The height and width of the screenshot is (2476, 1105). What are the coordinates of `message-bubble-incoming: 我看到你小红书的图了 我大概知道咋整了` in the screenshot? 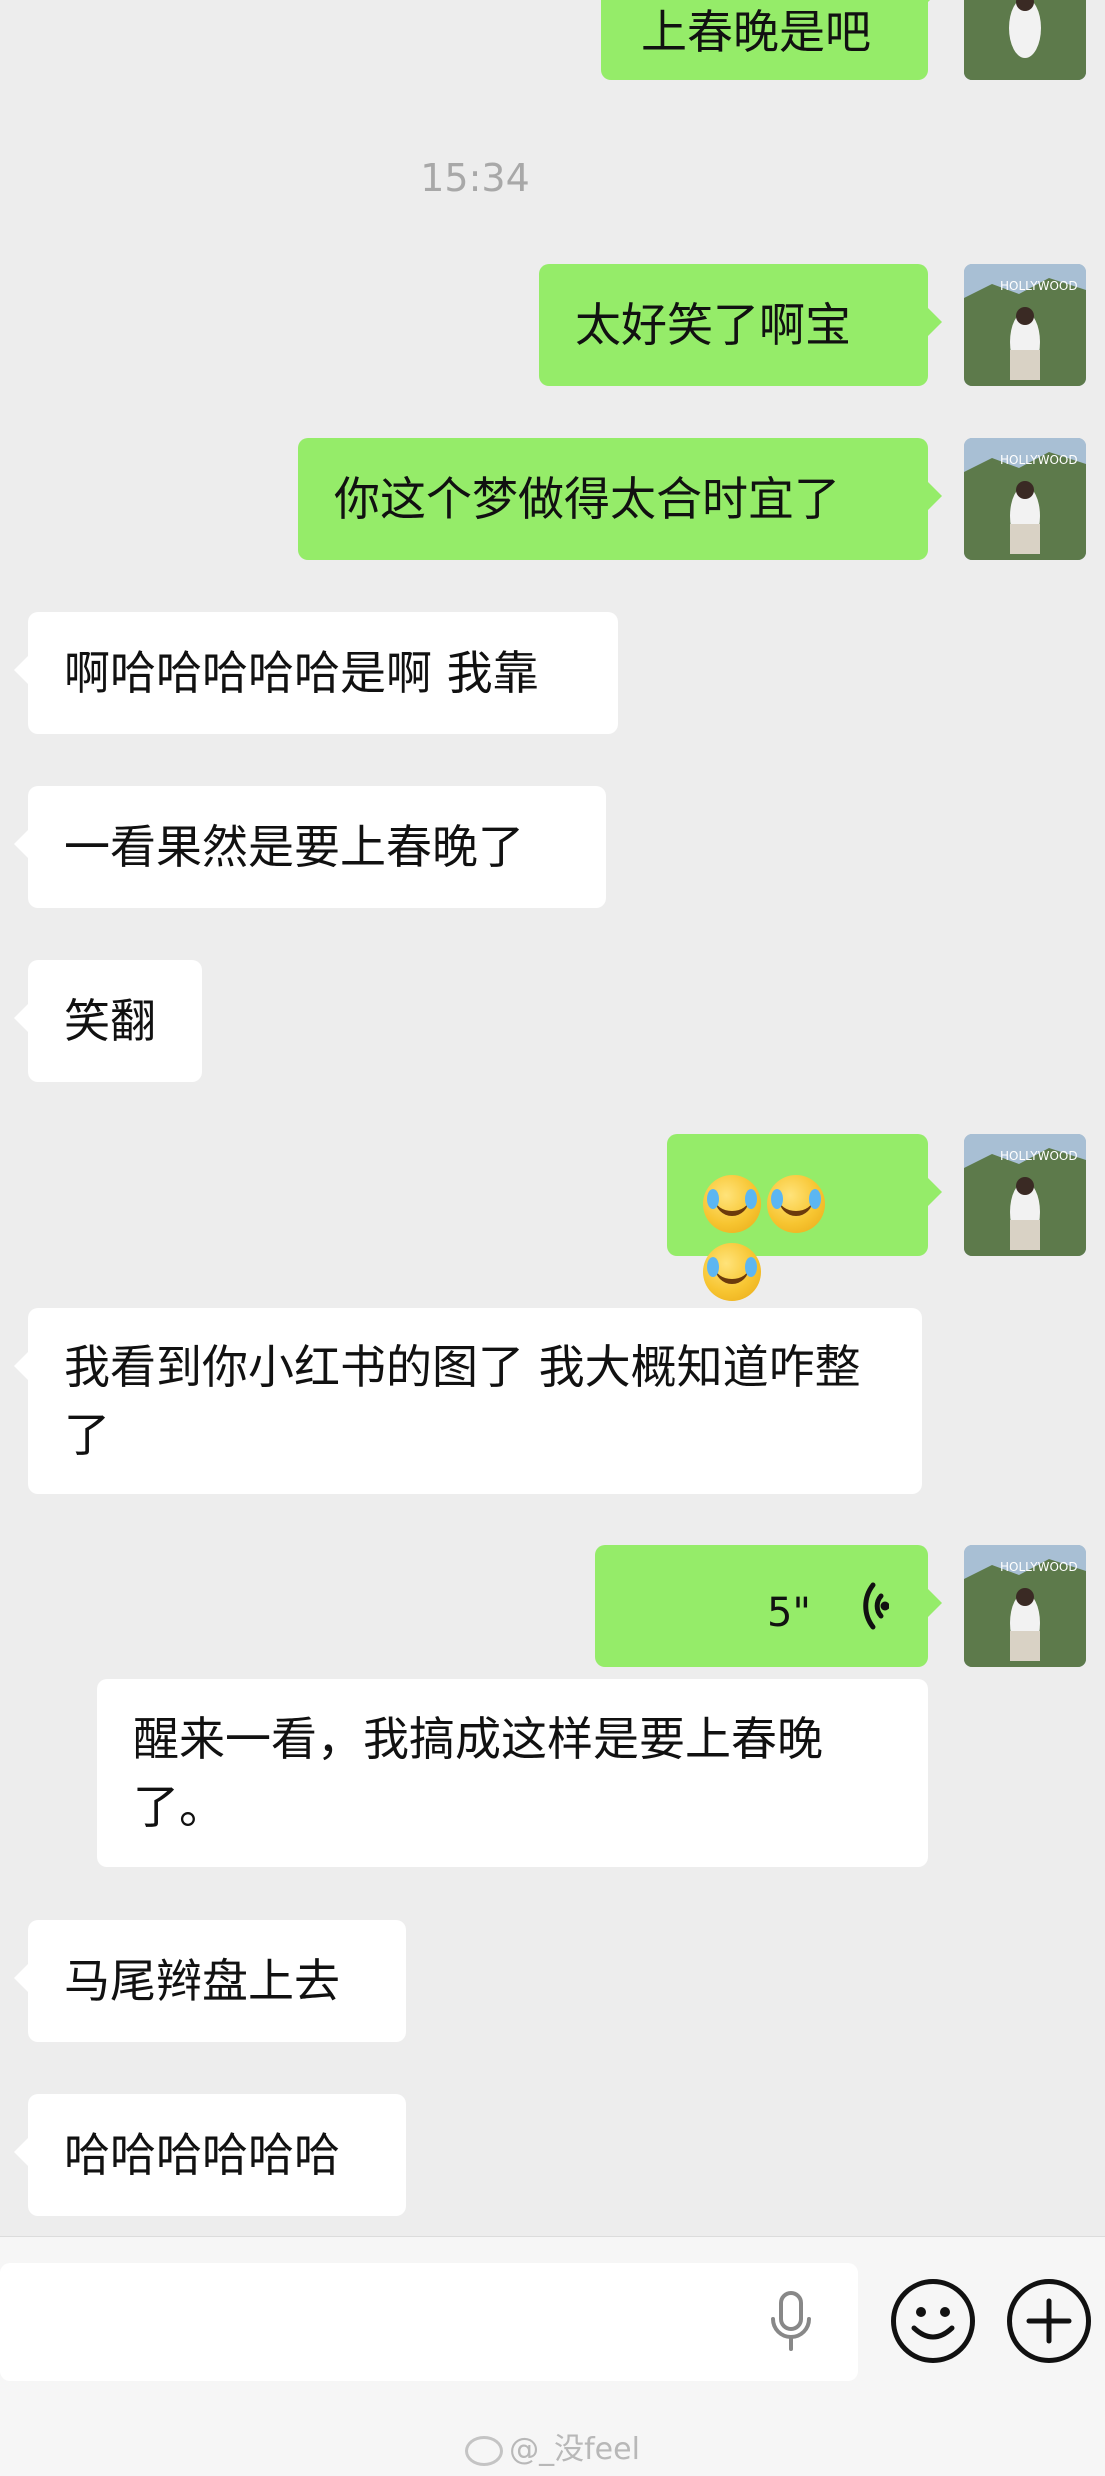 It's located at (468, 1401).